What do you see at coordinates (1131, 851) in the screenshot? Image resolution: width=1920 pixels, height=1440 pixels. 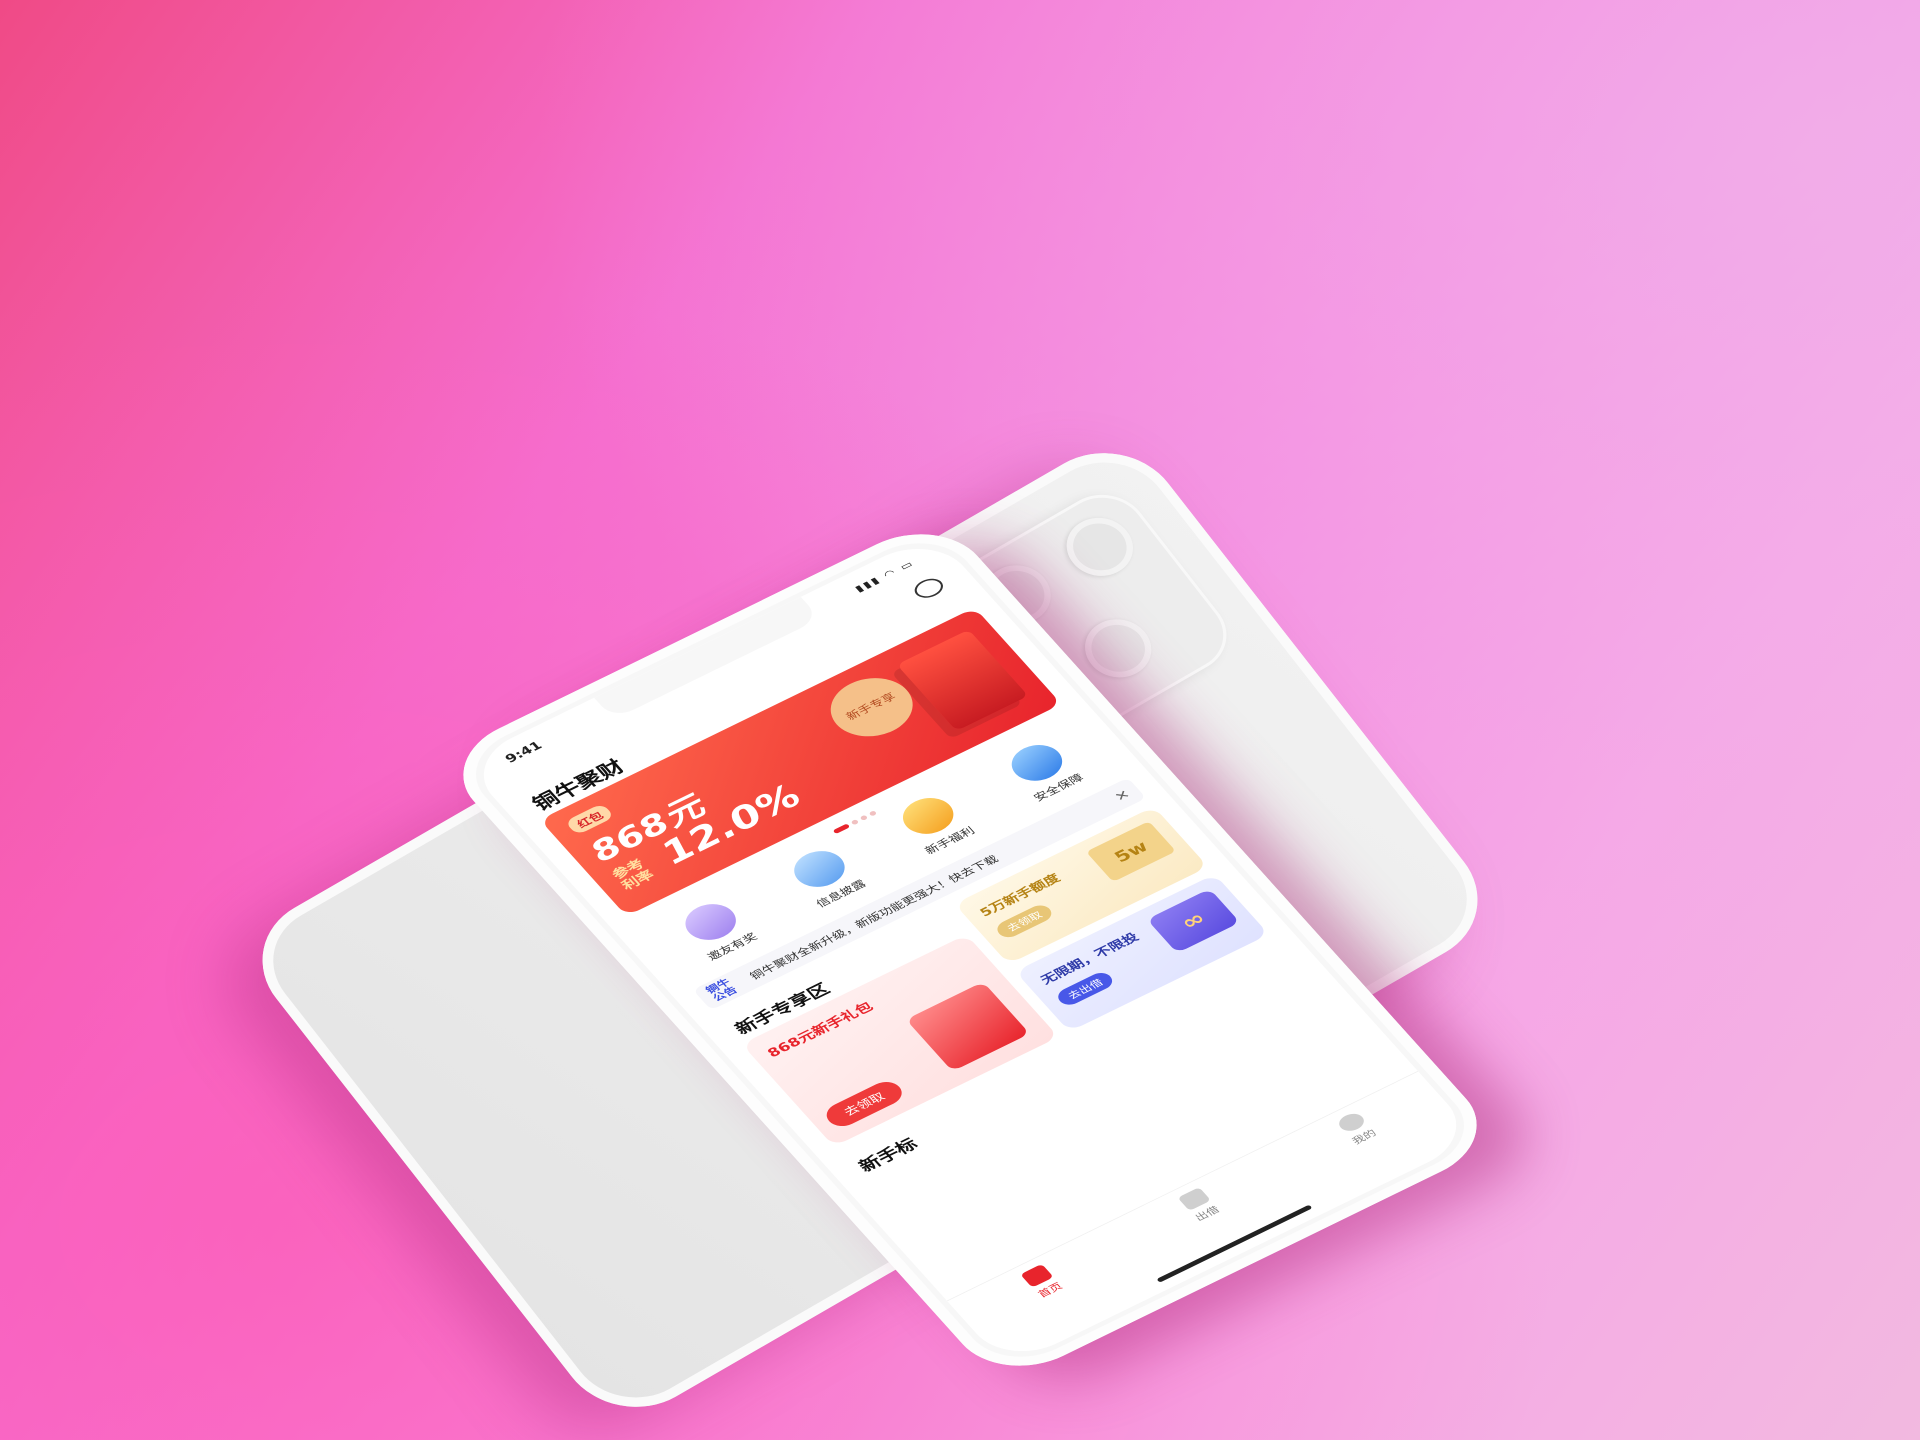 I see `quota-badge: 5w` at bounding box center [1131, 851].